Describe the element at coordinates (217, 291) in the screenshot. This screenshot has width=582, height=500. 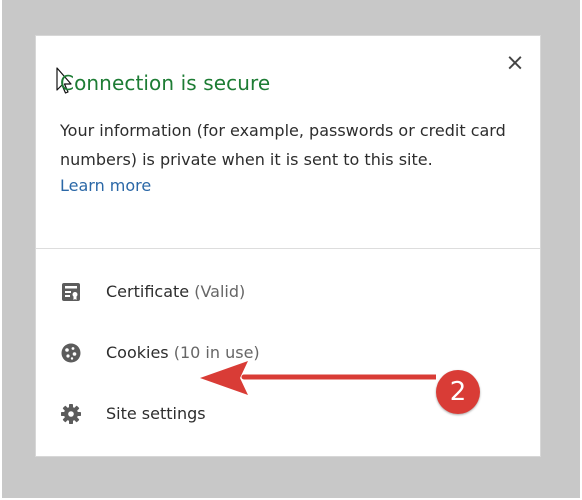
I see `certificate-status-text: (Valid)` at that location.